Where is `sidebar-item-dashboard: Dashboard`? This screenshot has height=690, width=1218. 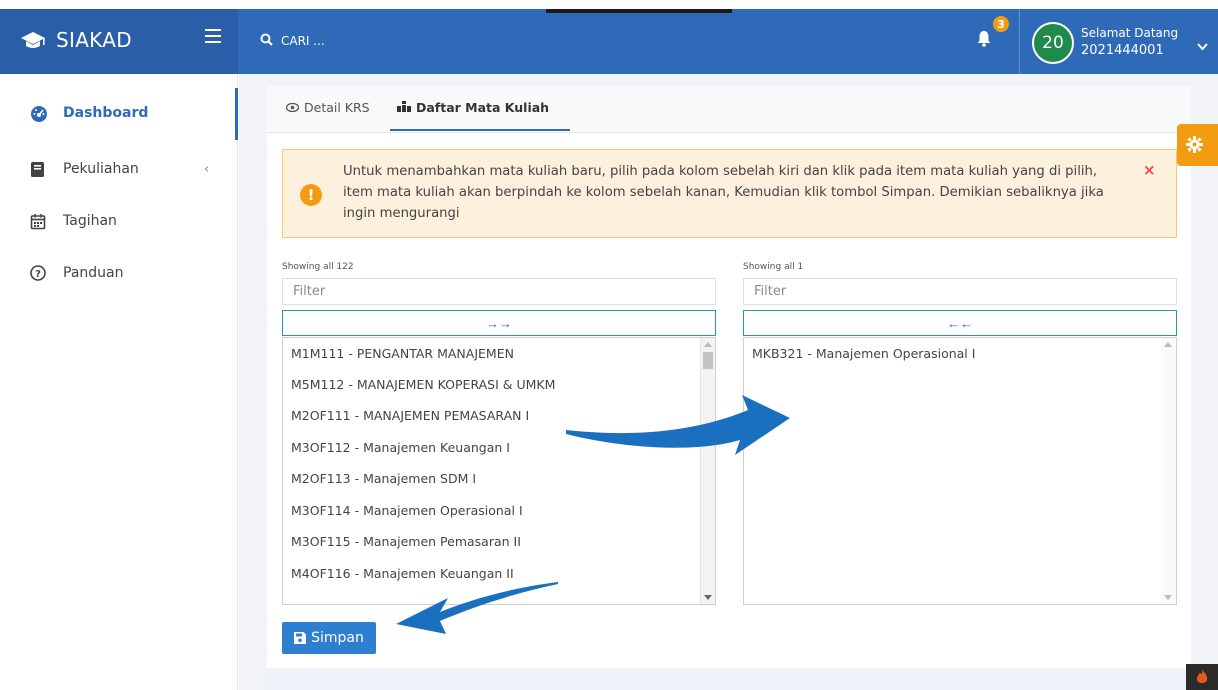 sidebar-item-dashboard: Dashboard is located at coordinates (119, 114).